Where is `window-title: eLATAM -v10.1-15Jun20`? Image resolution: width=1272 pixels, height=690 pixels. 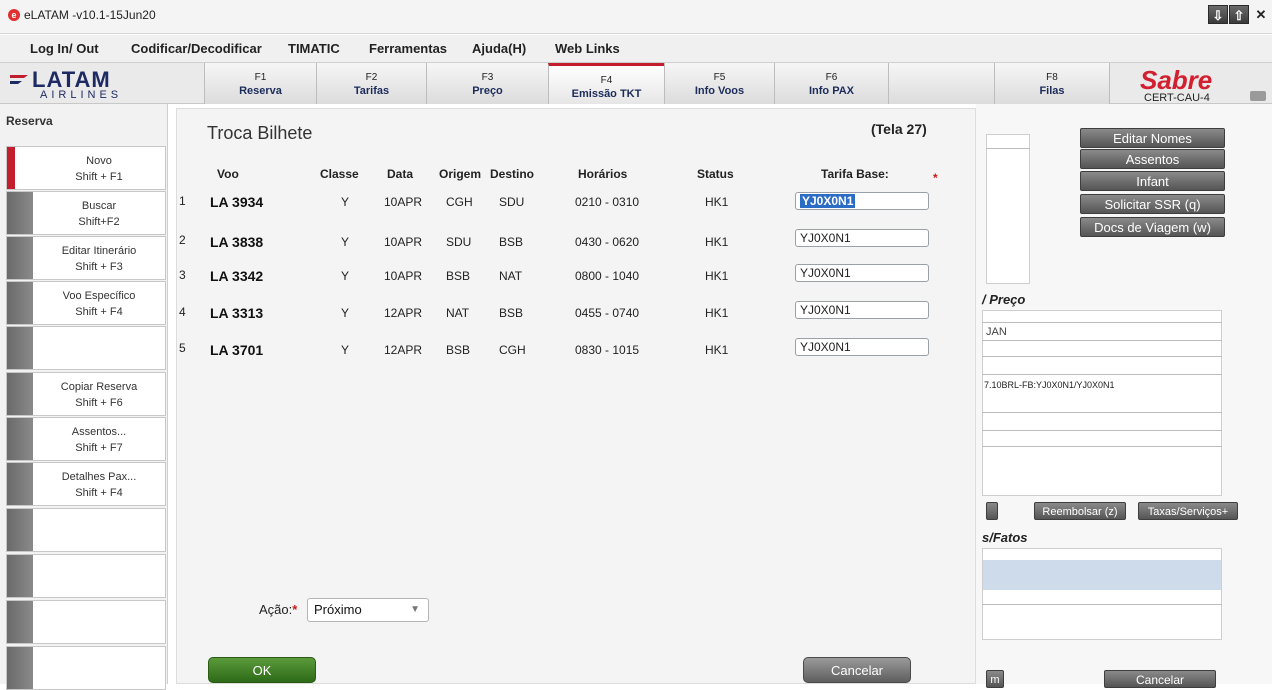
window-title: eLATAM -v10.1-15Jun20 is located at coordinates (90, 15).